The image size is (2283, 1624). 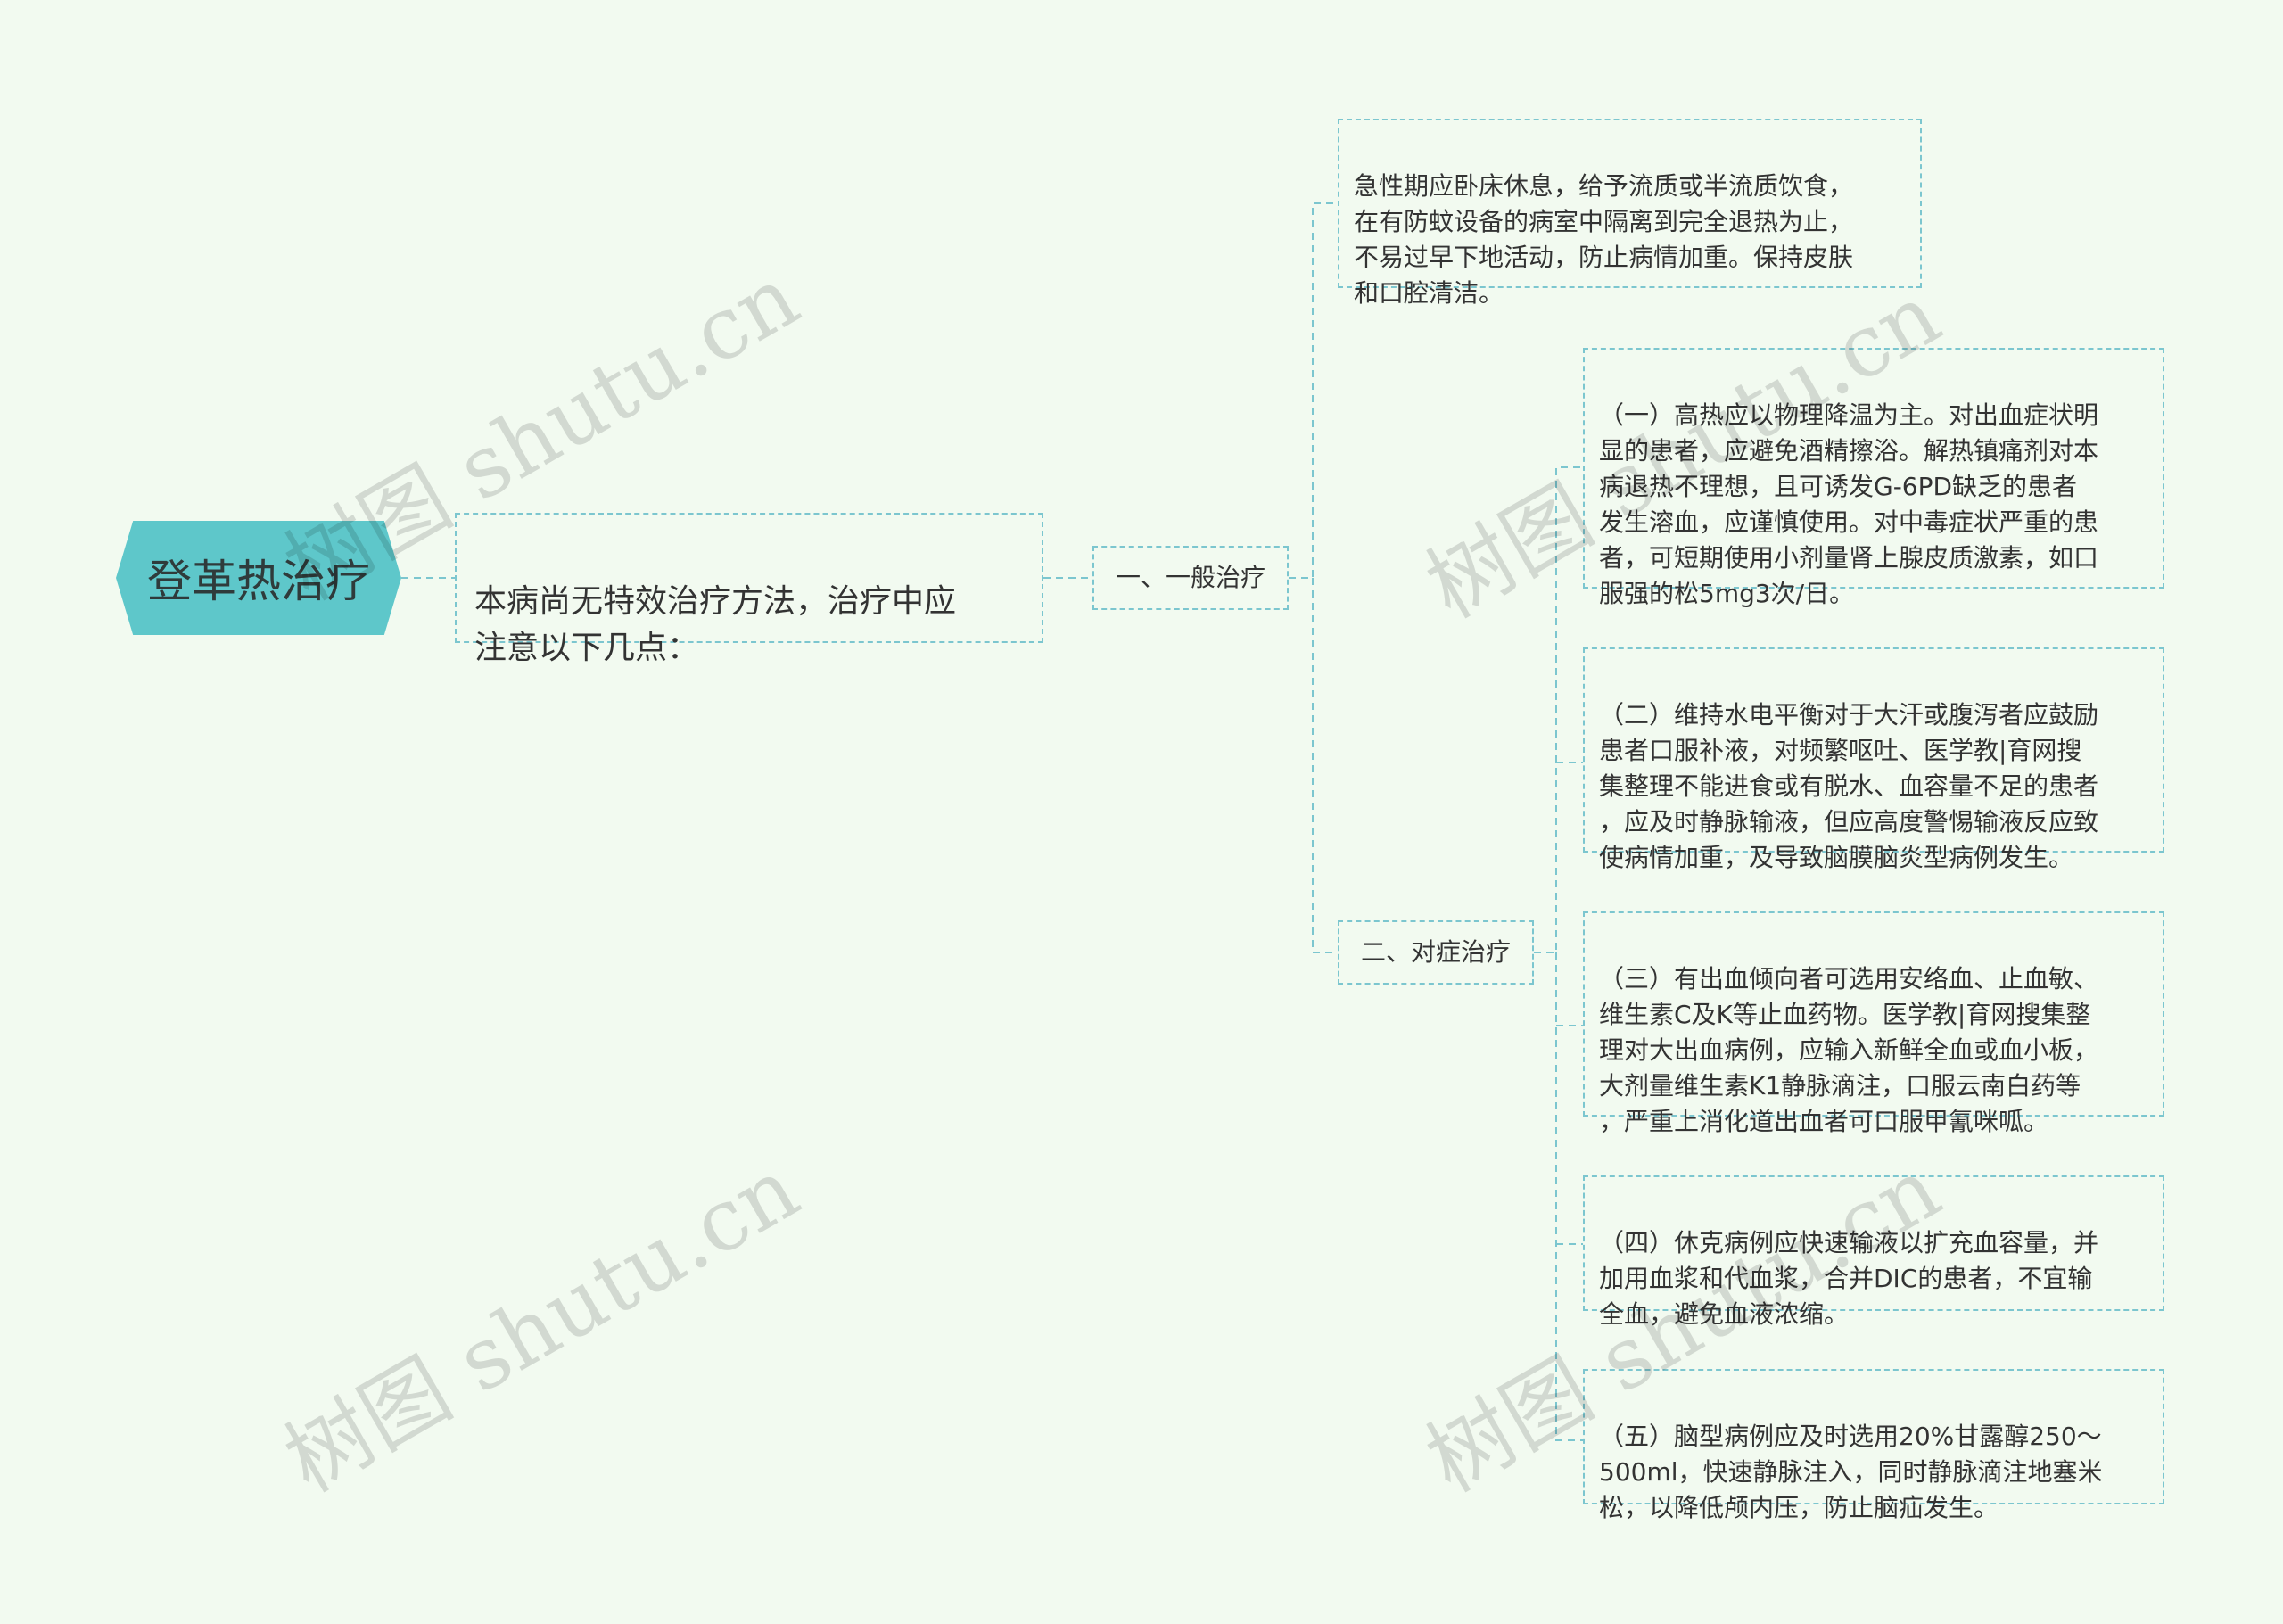 I want to click on branch-general-treatment: 一、一般治疗, so click(x=1190, y=578).